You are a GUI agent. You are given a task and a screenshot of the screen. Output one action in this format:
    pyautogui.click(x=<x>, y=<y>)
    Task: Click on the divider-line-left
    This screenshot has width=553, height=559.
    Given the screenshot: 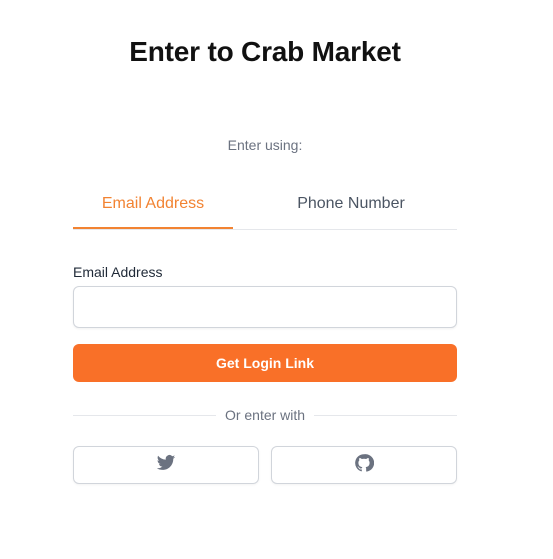 What is the action you would take?
    pyautogui.click(x=144, y=415)
    